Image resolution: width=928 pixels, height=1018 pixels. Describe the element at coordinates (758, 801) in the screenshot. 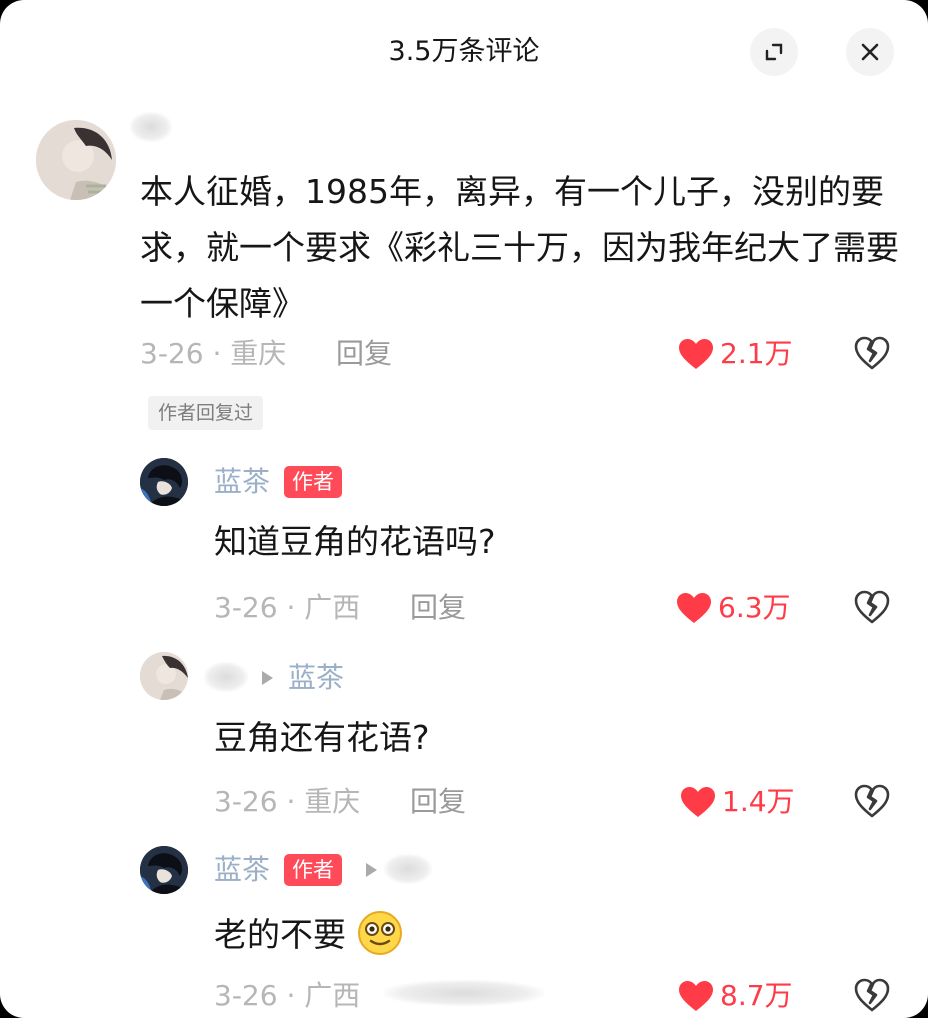

I see `reply-like-count: 1.4万` at that location.